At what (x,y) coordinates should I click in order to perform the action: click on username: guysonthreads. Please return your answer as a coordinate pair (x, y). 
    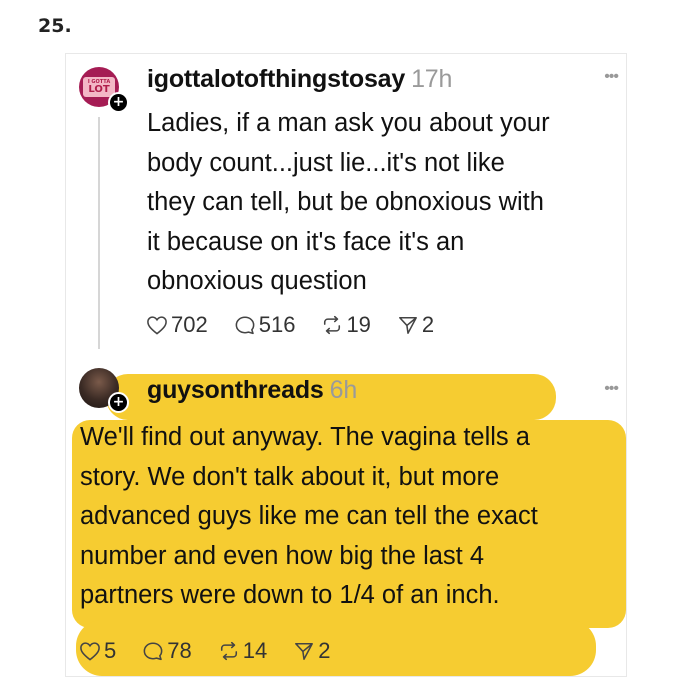
    Looking at the image, I should click on (235, 390).